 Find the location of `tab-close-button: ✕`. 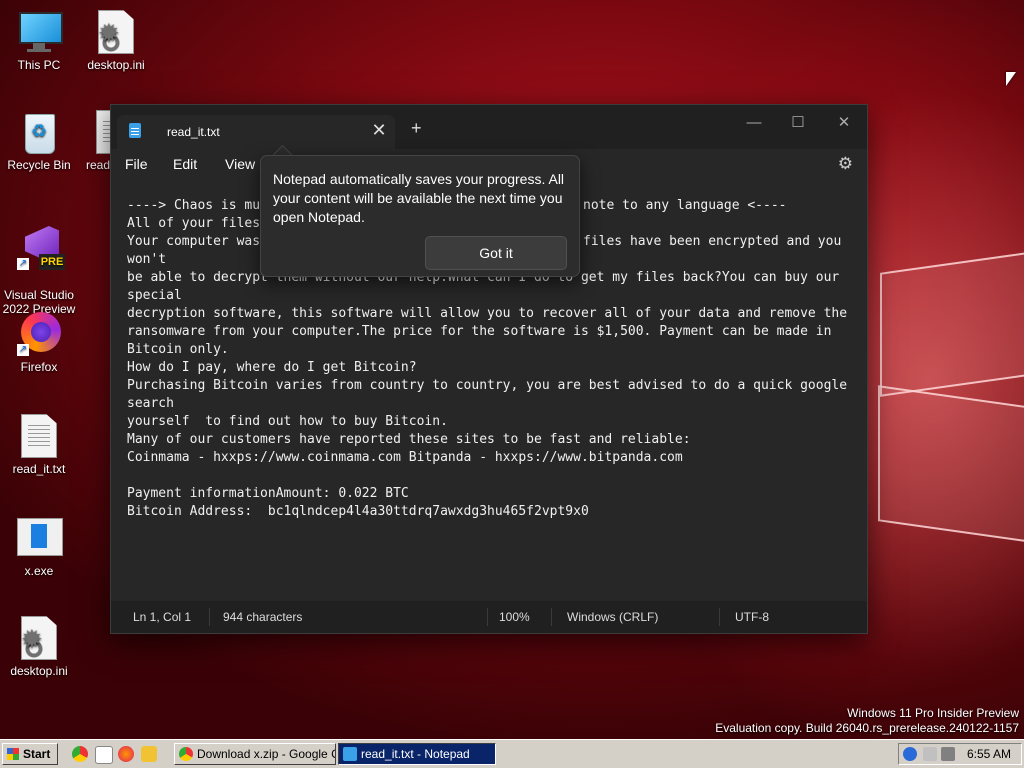

tab-close-button: ✕ is located at coordinates (379, 130).